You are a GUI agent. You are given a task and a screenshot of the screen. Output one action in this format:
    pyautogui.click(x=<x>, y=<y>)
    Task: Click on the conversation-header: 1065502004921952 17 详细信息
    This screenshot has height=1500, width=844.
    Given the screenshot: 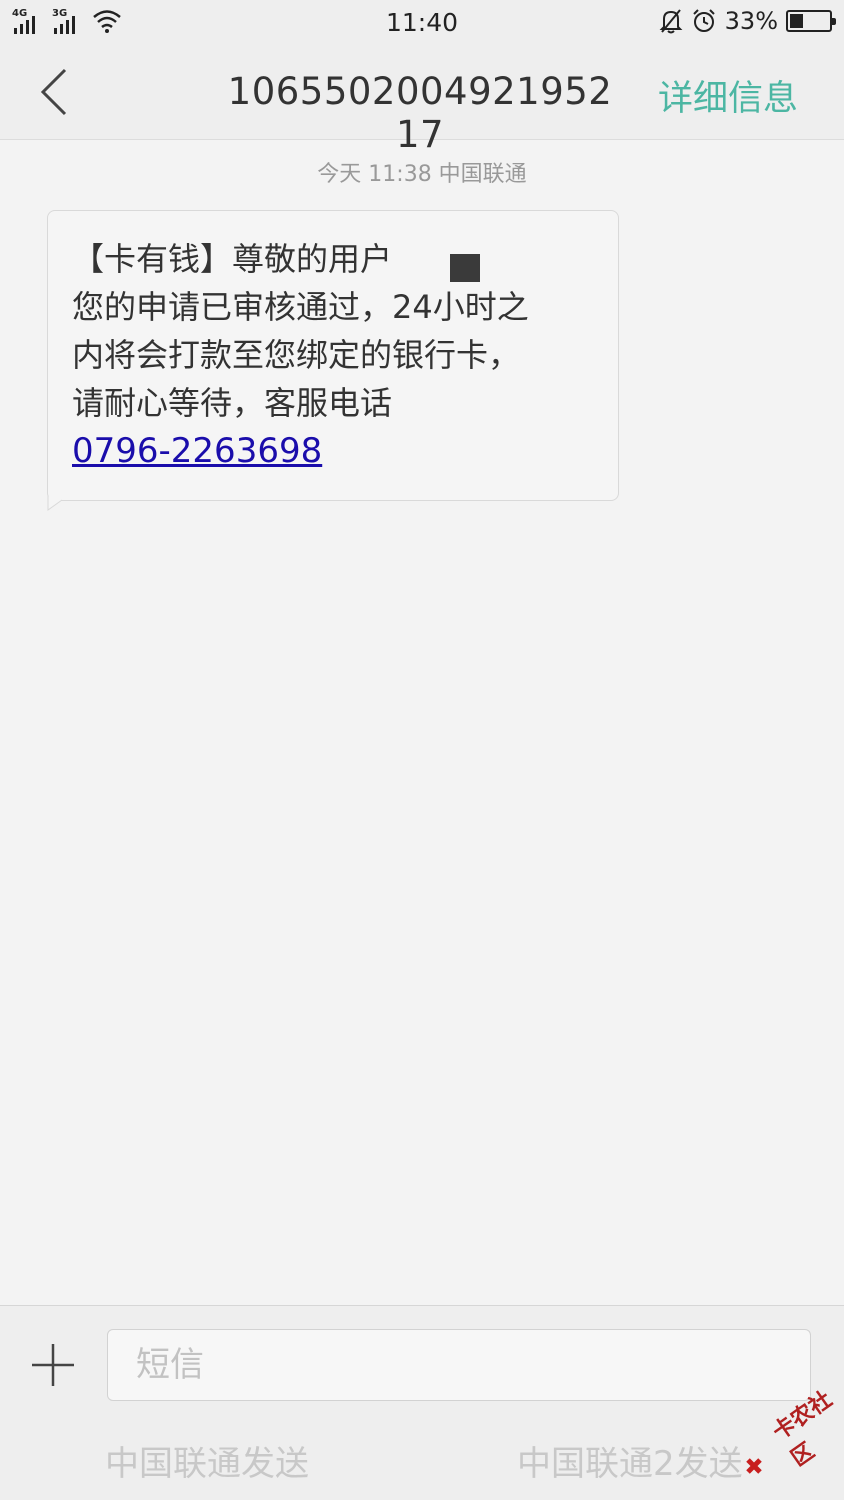 What is the action you would take?
    pyautogui.click(x=422, y=100)
    